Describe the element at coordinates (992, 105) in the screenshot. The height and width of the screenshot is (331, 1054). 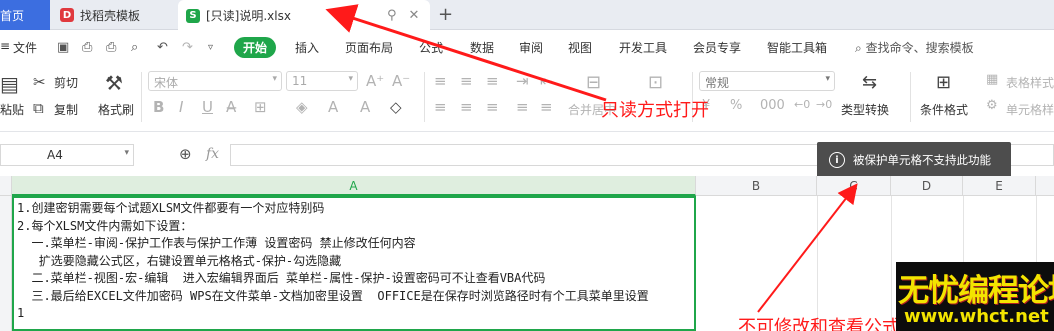
I see `cell-style-icon: ⚙` at that location.